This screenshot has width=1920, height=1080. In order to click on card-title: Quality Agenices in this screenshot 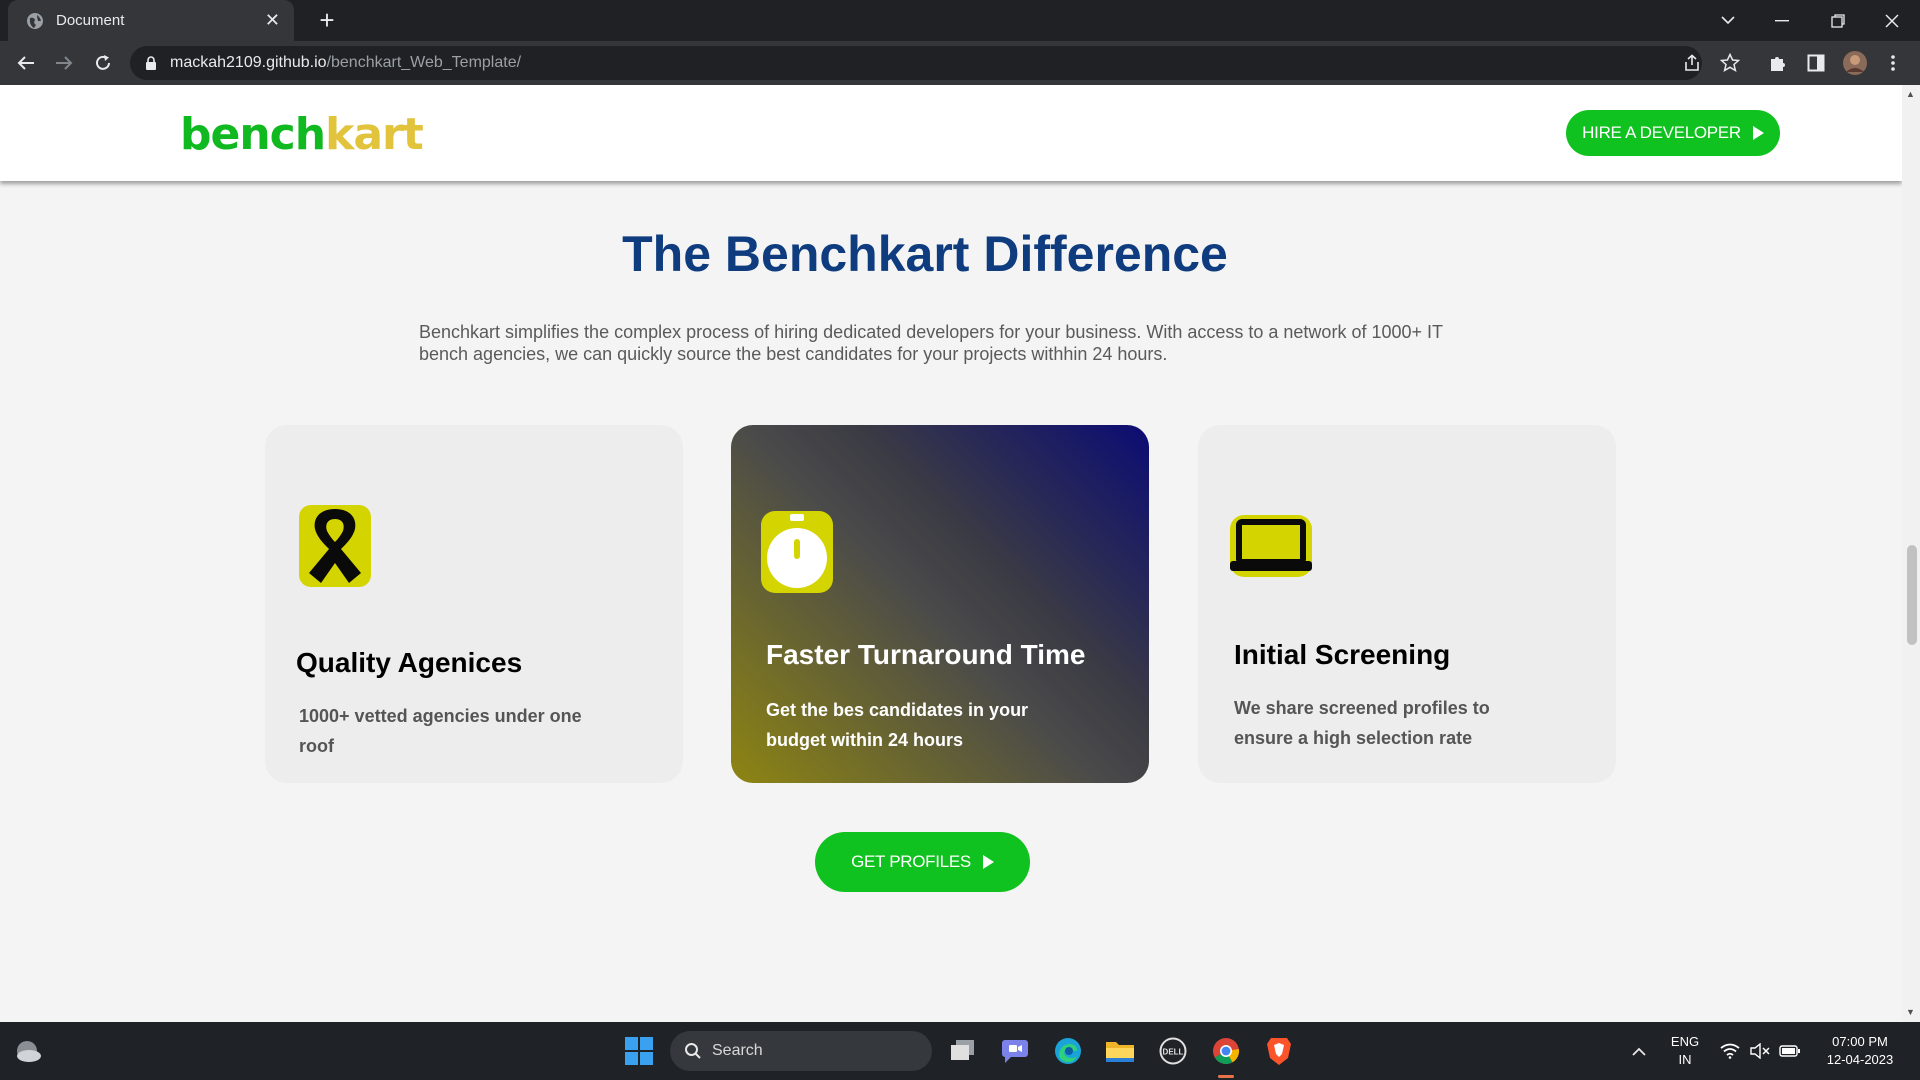, I will do `click(409, 662)`.